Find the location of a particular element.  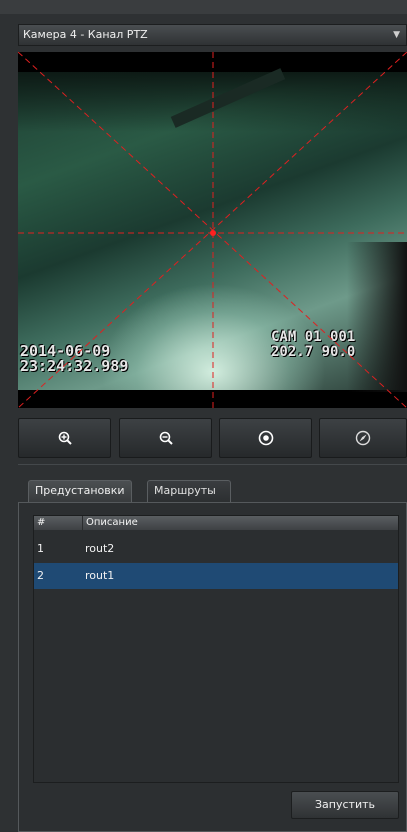

camera-select-value: Камера 4 - Канал PTZ is located at coordinates (85, 34).